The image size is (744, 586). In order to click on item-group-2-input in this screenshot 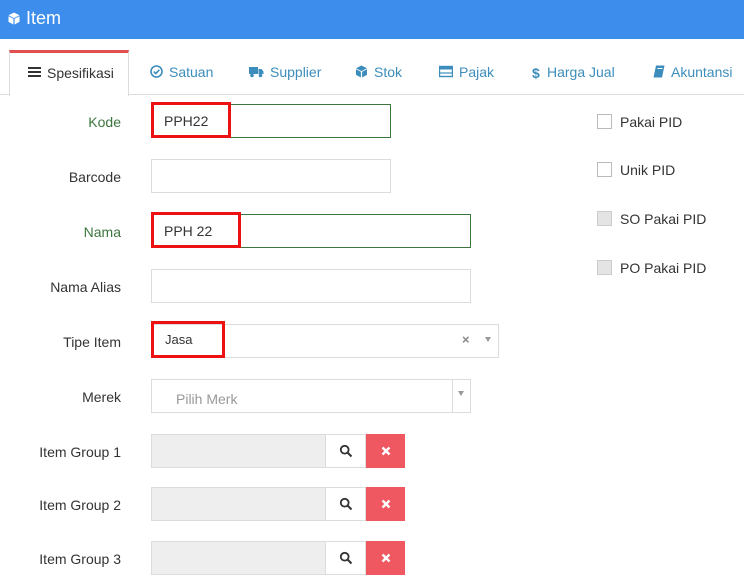, I will do `click(238, 504)`.